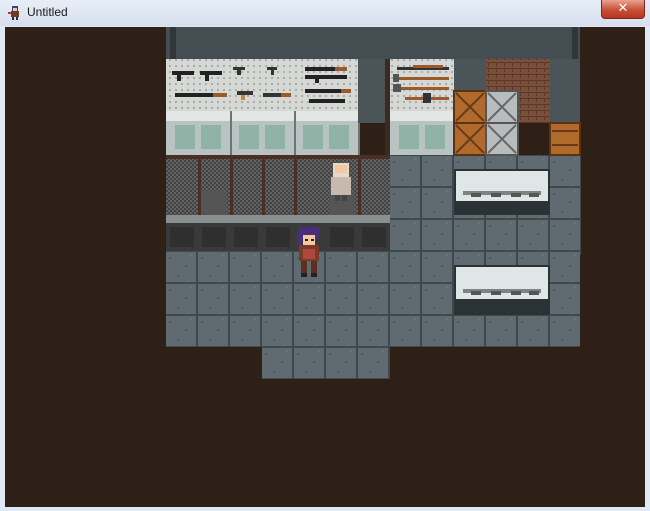 This screenshot has width=650, height=511. I want to click on counter-top, so click(278, 219).